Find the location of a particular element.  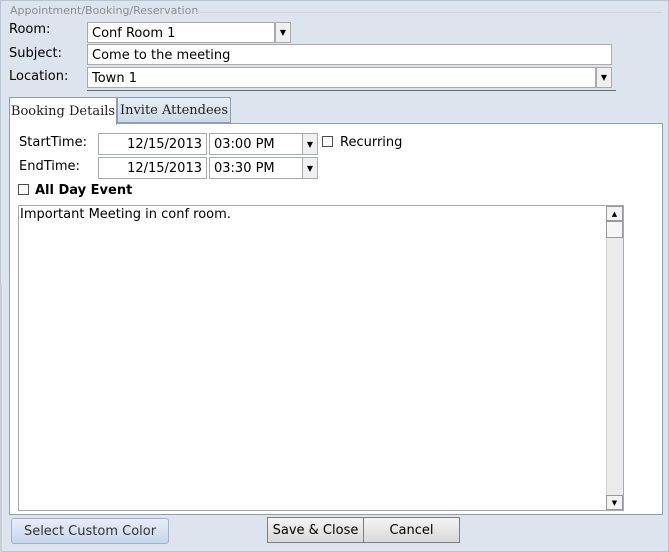

start-time-dropdown-button: ▼ is located at coordinates (310, 144).